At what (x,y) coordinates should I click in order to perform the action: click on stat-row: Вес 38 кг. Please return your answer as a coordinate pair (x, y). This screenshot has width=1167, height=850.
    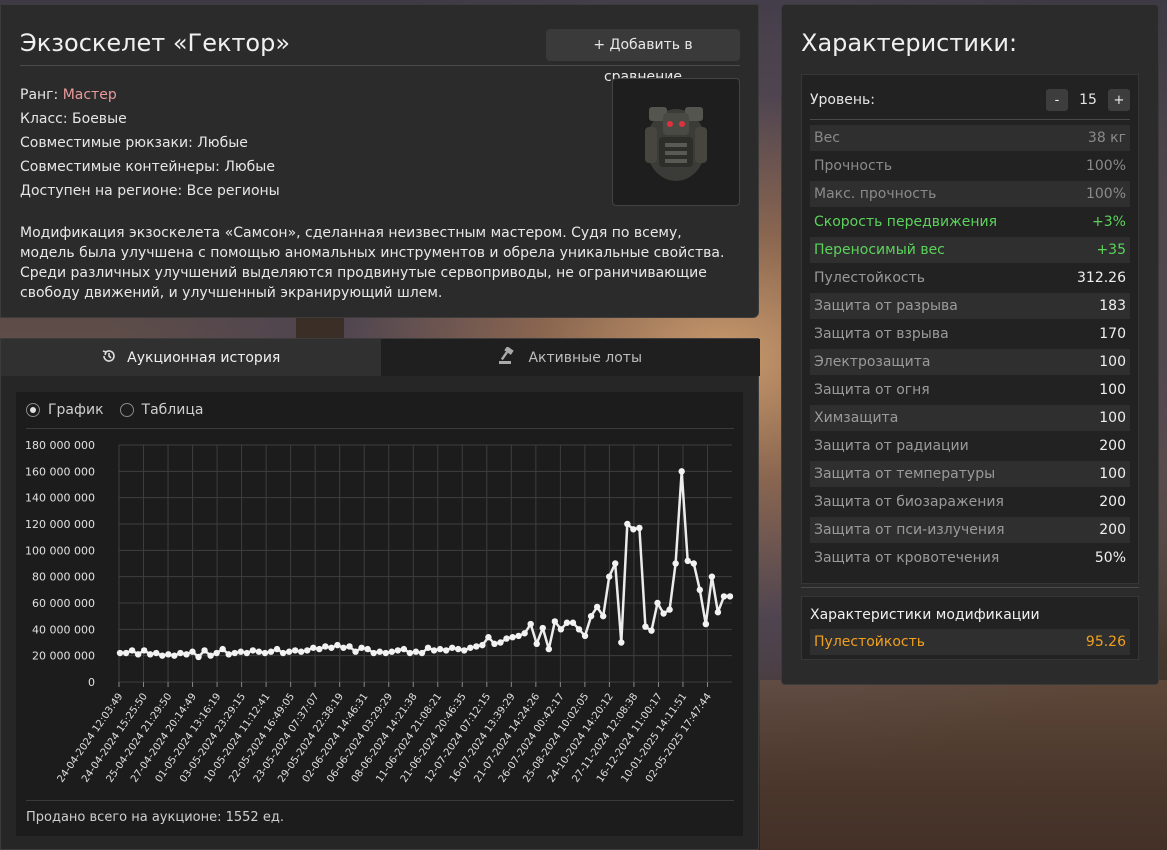
    Looking at the image, I should click on (970, 138).